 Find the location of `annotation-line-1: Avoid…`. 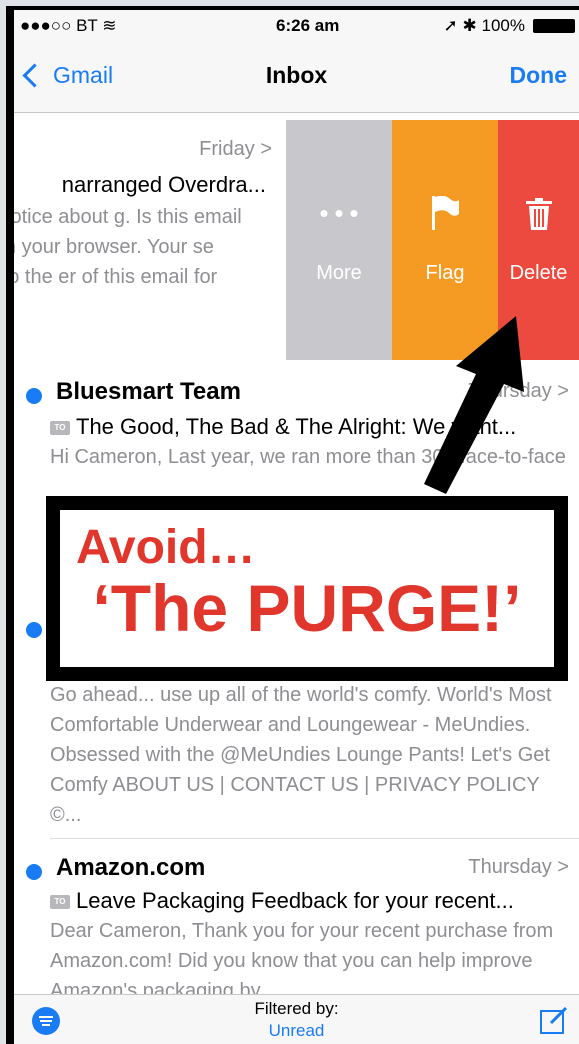

annotation-line-1: Avoid… is located at coordinates (166, 547).